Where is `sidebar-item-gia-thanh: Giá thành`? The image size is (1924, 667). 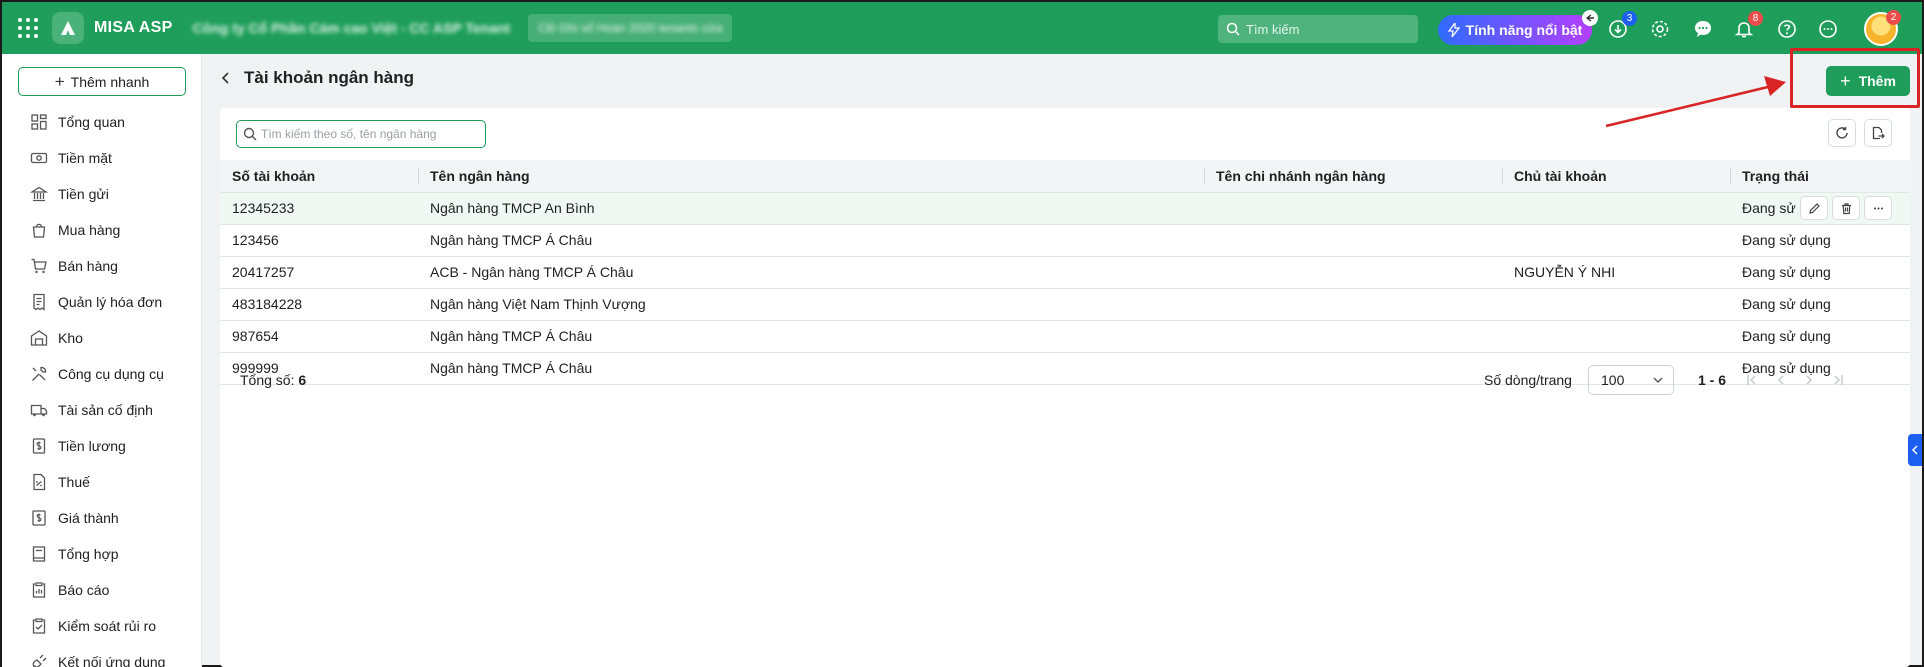 sidebar-item-gia-thanh: Giá thành is located at coordinates (102, 518).